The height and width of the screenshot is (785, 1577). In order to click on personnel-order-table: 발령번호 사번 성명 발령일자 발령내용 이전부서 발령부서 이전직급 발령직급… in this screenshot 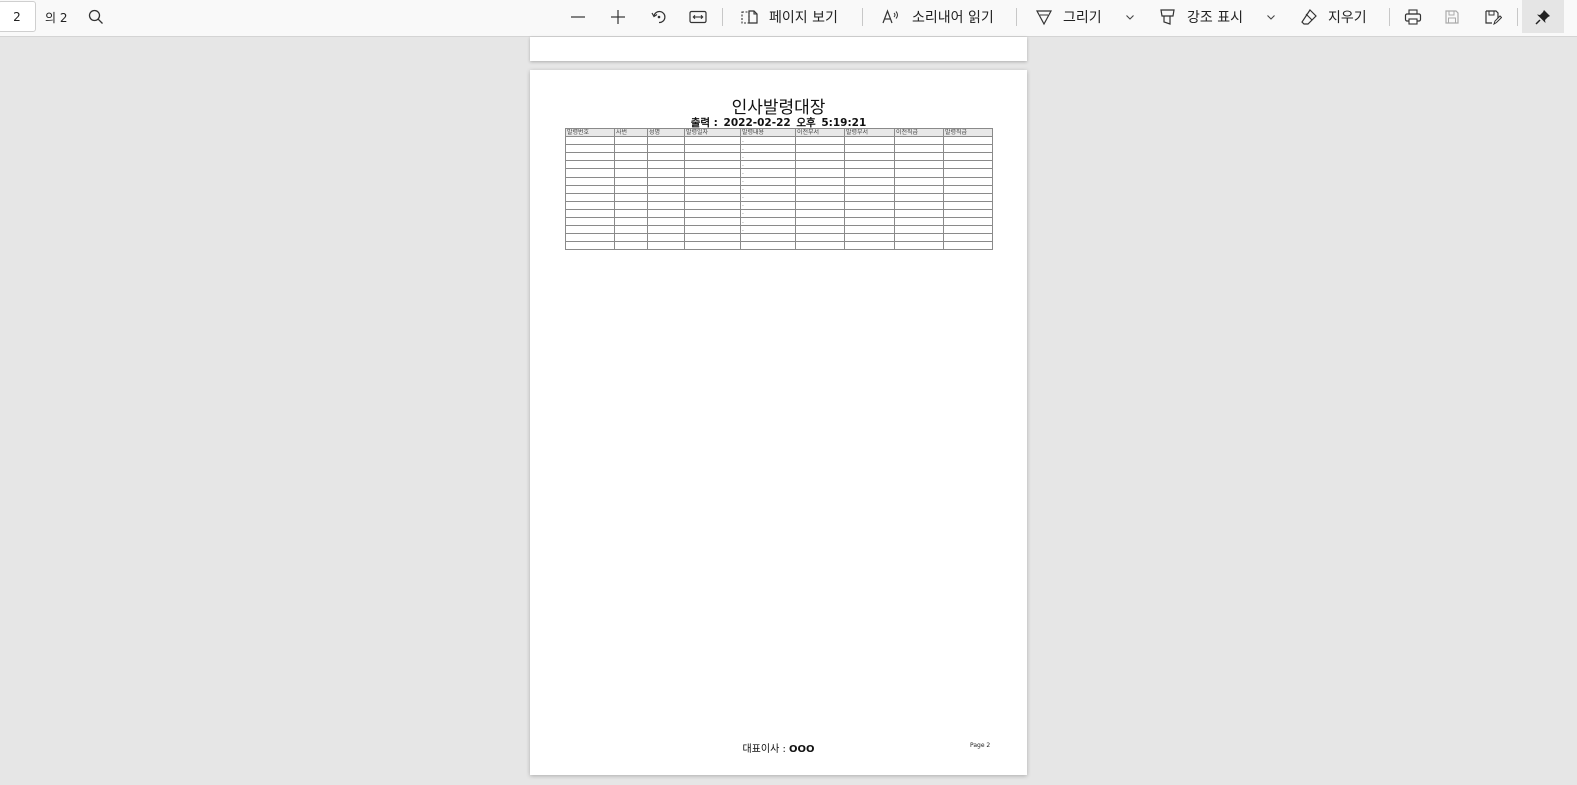, I will do `click(779, 189)`.